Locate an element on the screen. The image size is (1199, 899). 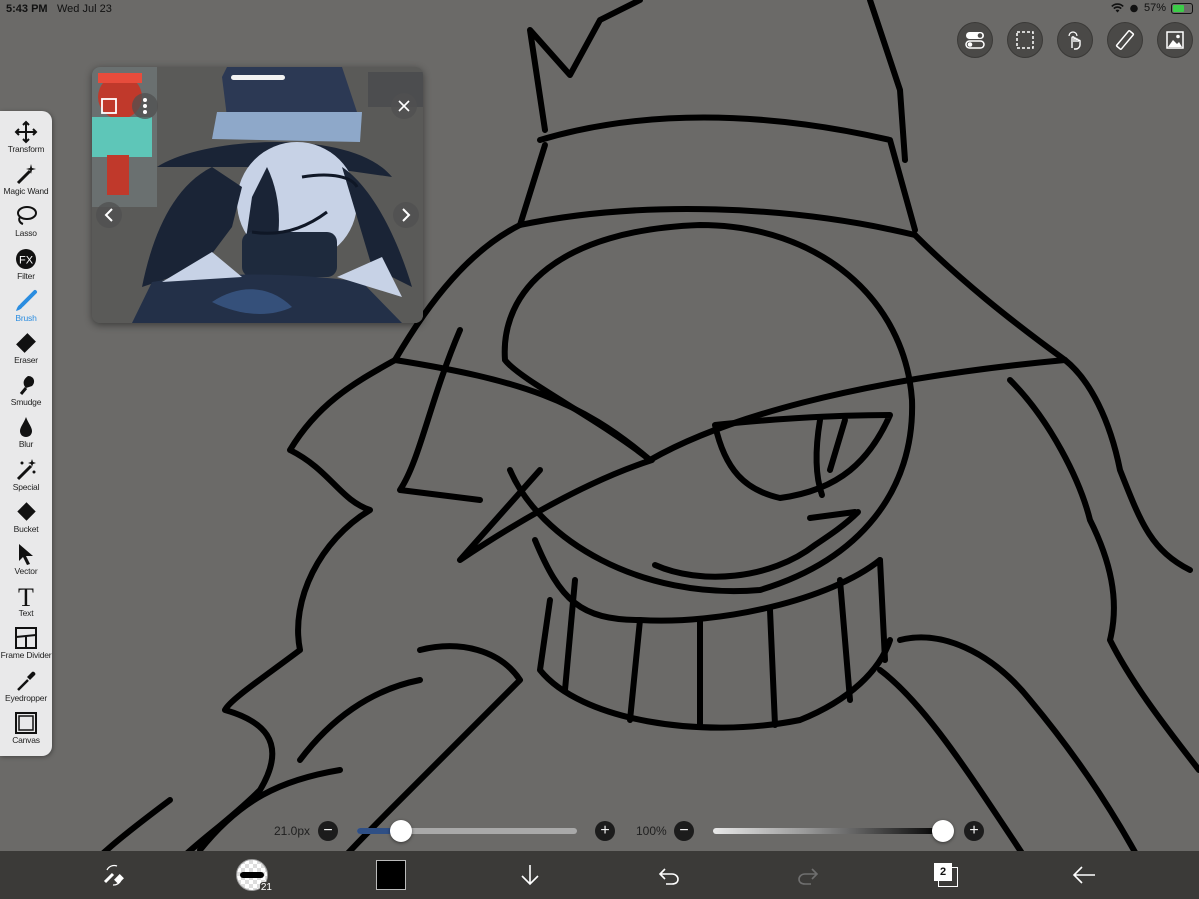
eyedropper-icon is located at coordinates (26, 681).